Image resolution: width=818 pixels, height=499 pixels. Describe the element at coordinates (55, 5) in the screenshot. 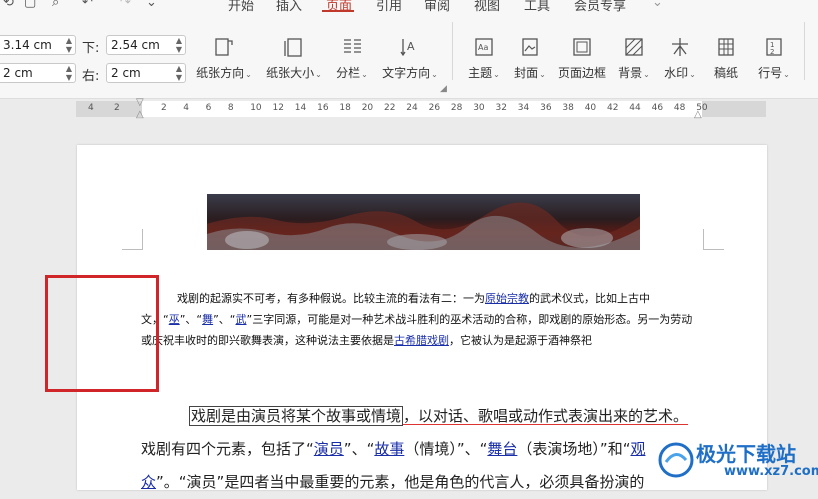

I see `print-preview-icon: ⌕` at that location.